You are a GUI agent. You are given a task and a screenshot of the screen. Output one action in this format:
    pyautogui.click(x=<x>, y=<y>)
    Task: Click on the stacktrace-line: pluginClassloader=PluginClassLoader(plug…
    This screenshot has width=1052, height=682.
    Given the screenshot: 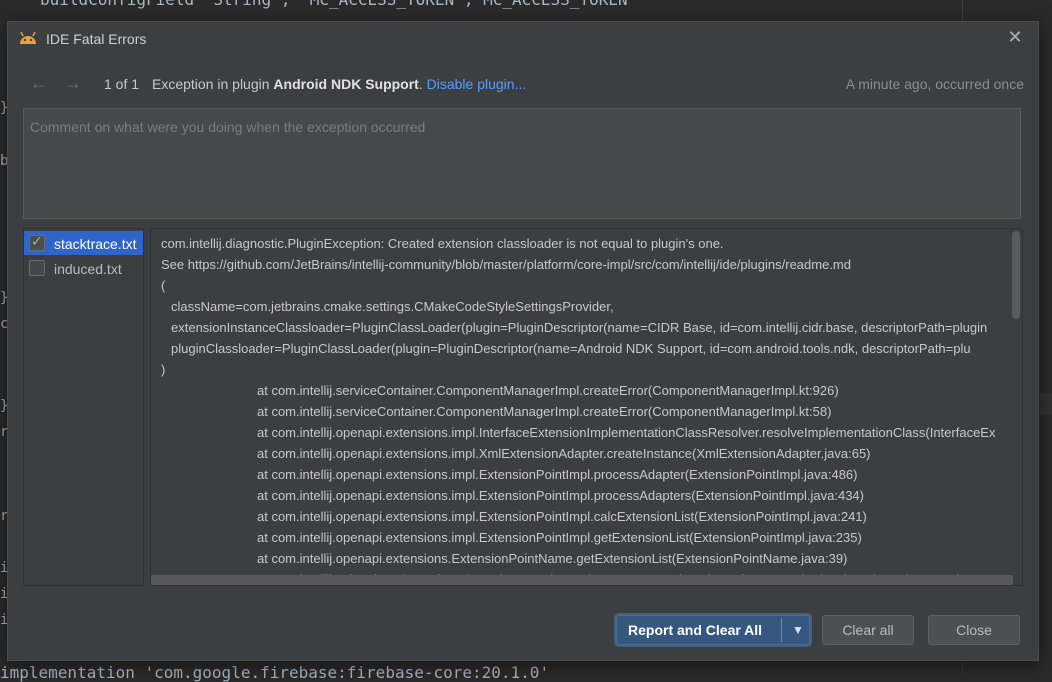 What is the action you would take?
    pyautogui.click(x=571, y=348)
    